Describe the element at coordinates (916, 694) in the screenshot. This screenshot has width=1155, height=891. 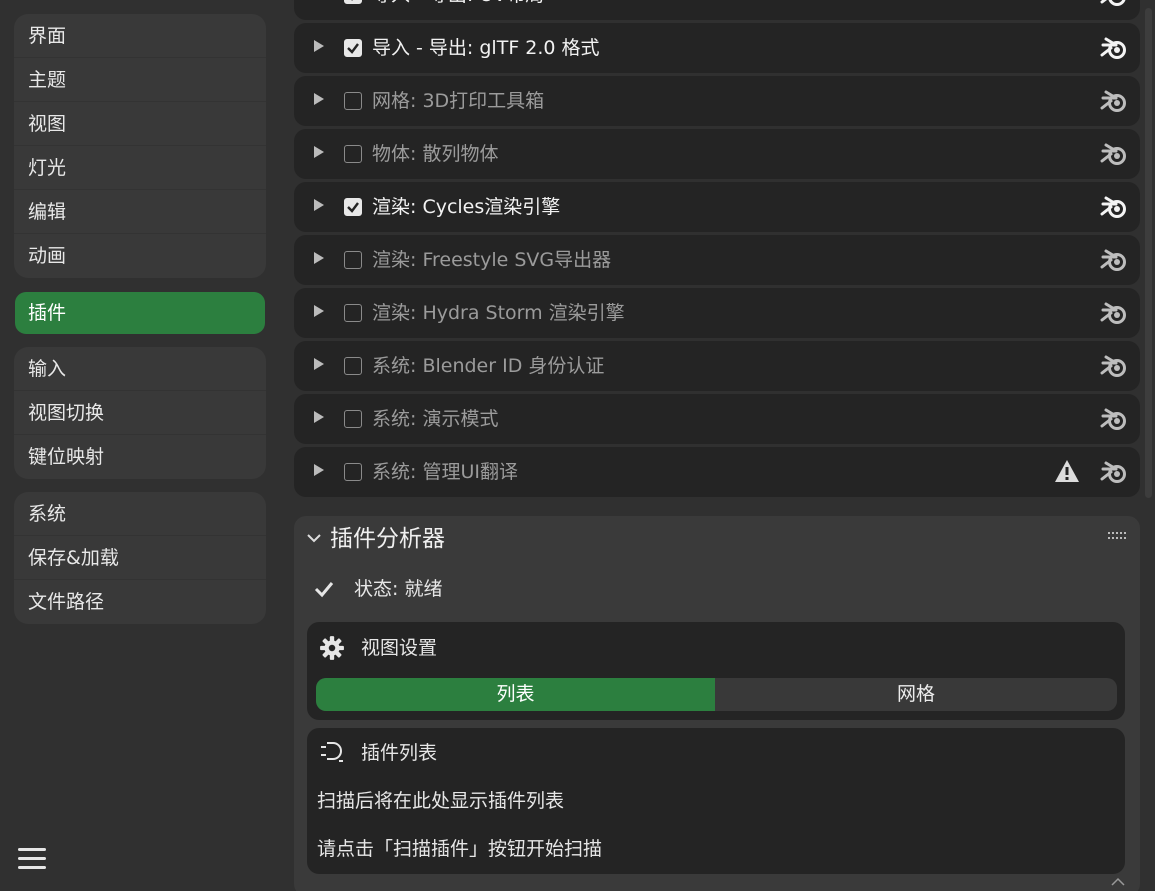
I see `view-mode-grid-option: 网格` at that location.